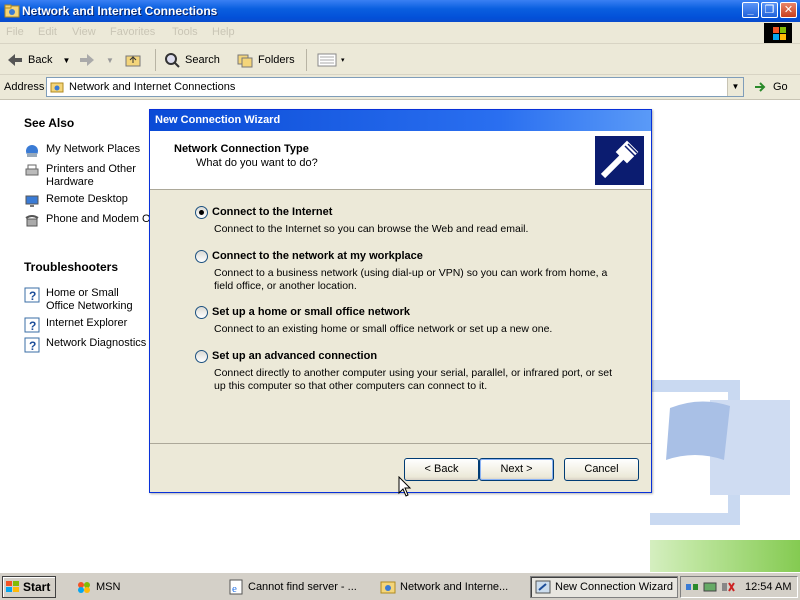  What do you see at coordinates (87, 325) in the screenshot?
I see `troubleshooter-item-internet-explorer: ? Internet Explorer` at bounding box center [87, 325].